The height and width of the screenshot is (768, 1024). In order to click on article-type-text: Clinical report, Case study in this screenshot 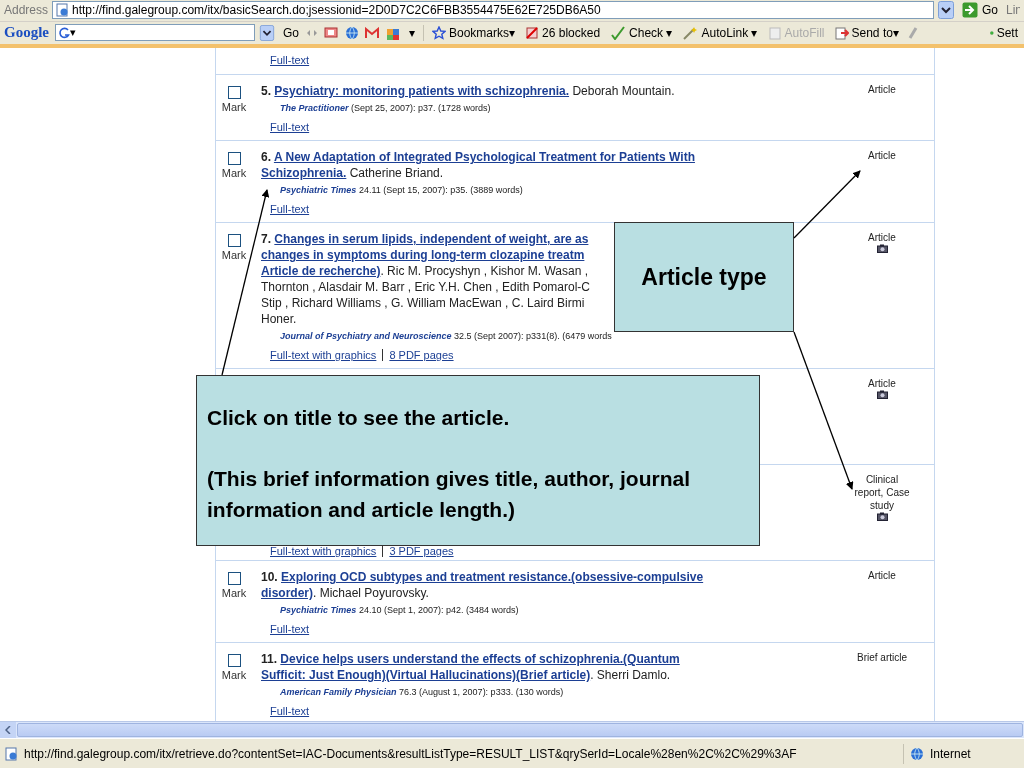, I will do `click(882, 492)`.